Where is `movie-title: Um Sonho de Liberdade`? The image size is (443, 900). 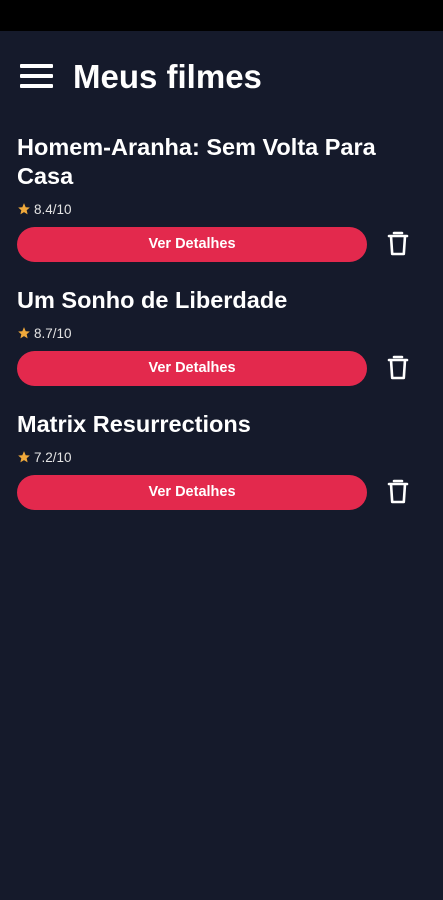
movie-title: Um Sonho de Liberdade is located at coordinates (152, 300).